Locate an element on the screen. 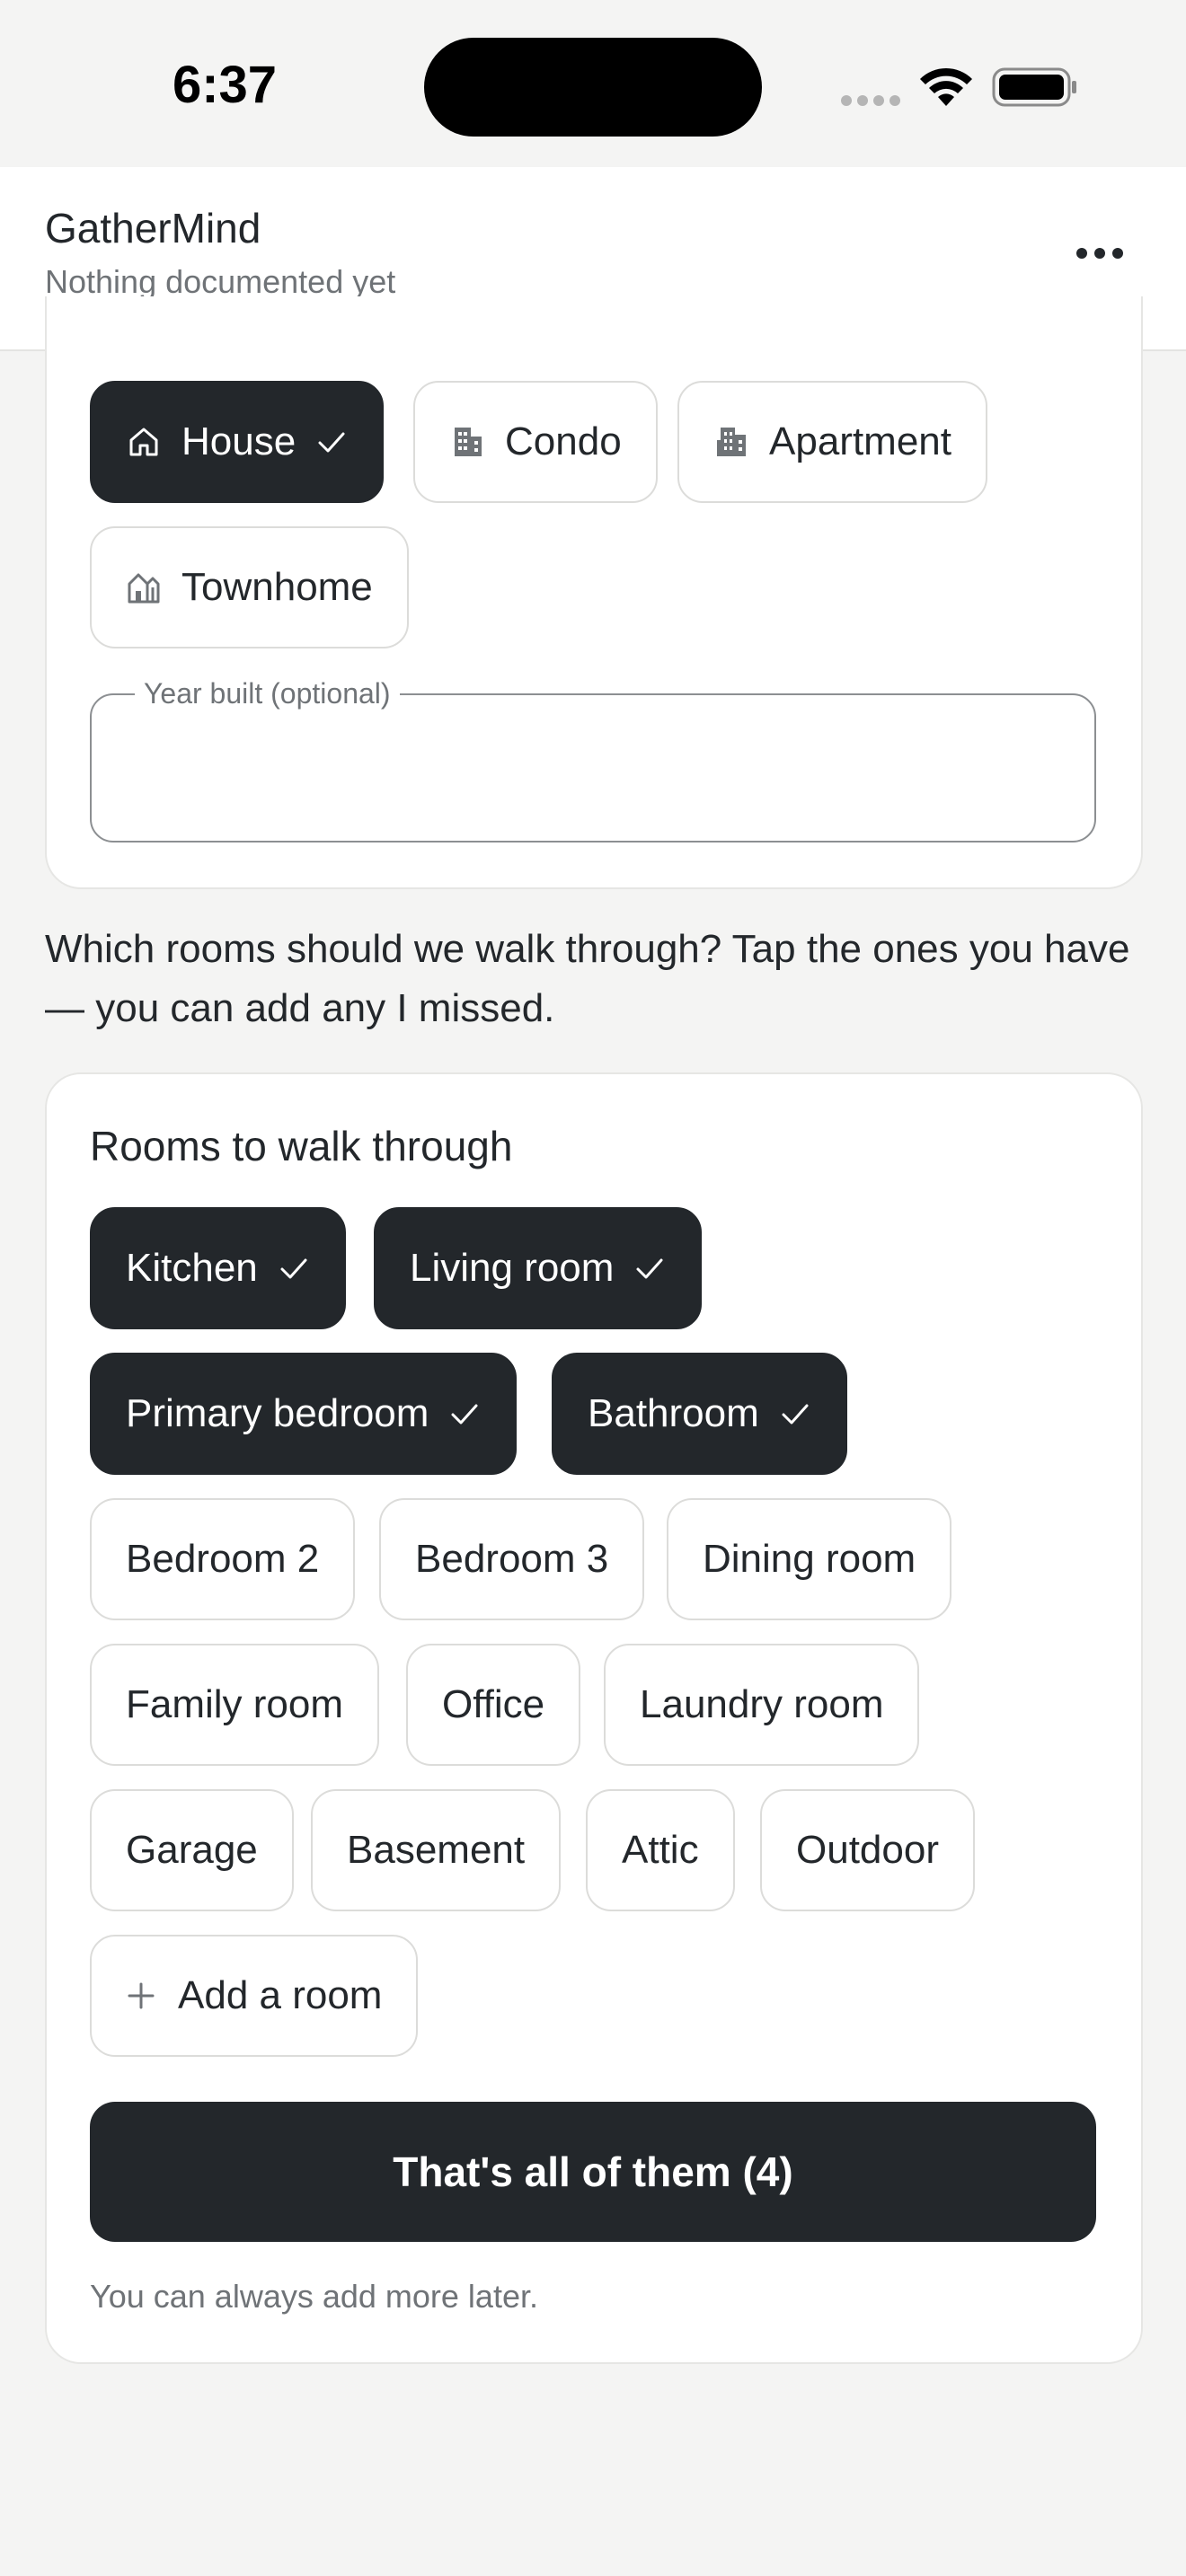 Image resolution: width=1186 pixels, height=2576 pixels. building-icon is located at coordinates (468, 442).